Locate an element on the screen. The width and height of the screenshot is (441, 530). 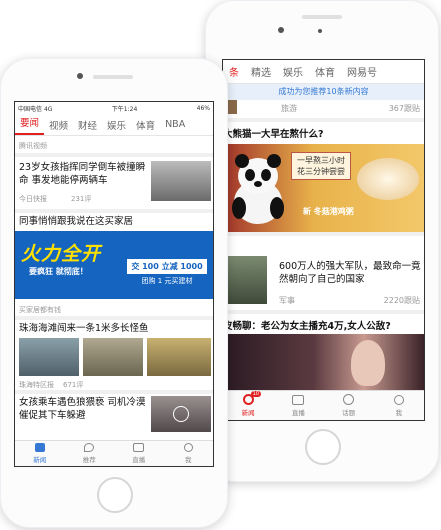
list-item: 旅游 367跟贴 is located at coordinates (323, 109).